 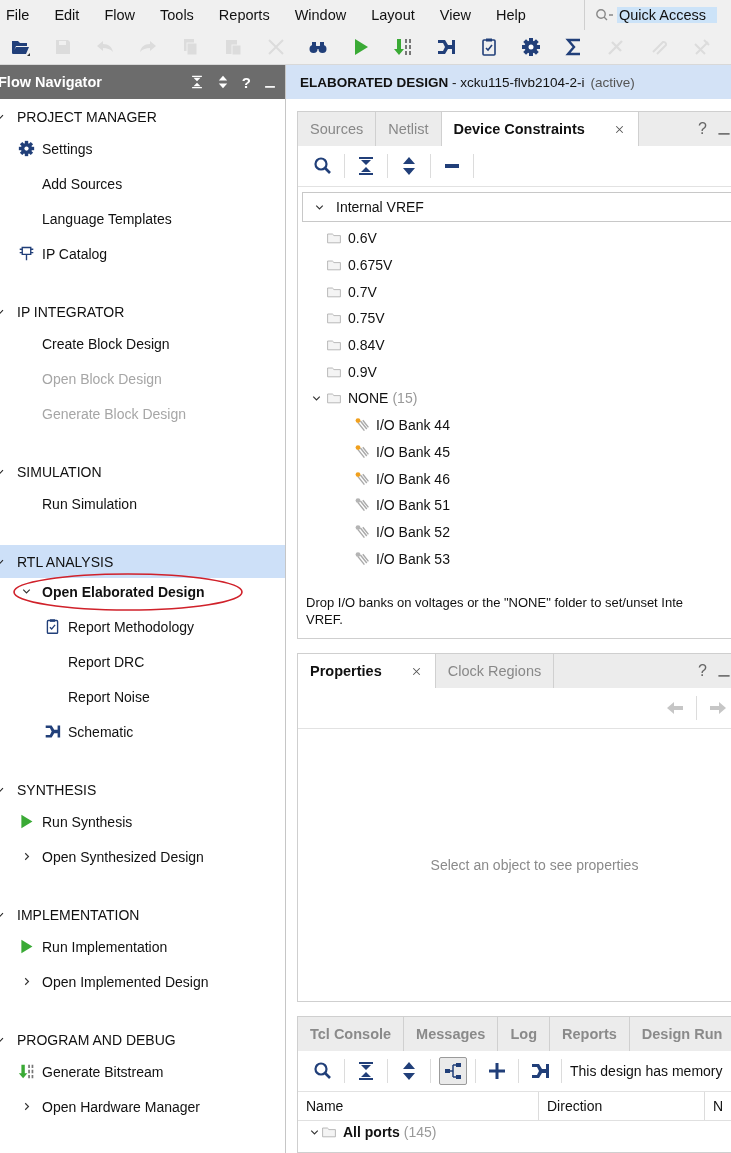 What do you see at coordinates (325, 619) in the screenshot?
I see `hint-text: VREF.` at bounding box center [325, 619].